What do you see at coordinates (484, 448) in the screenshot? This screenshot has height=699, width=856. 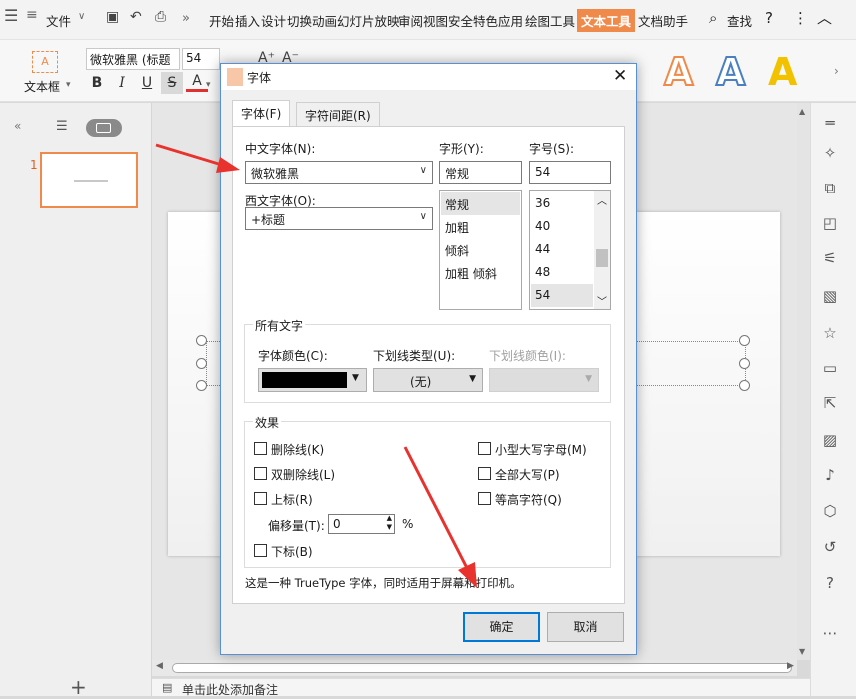 I see `small-caps-checkbox` at bounding box center [484, 448].